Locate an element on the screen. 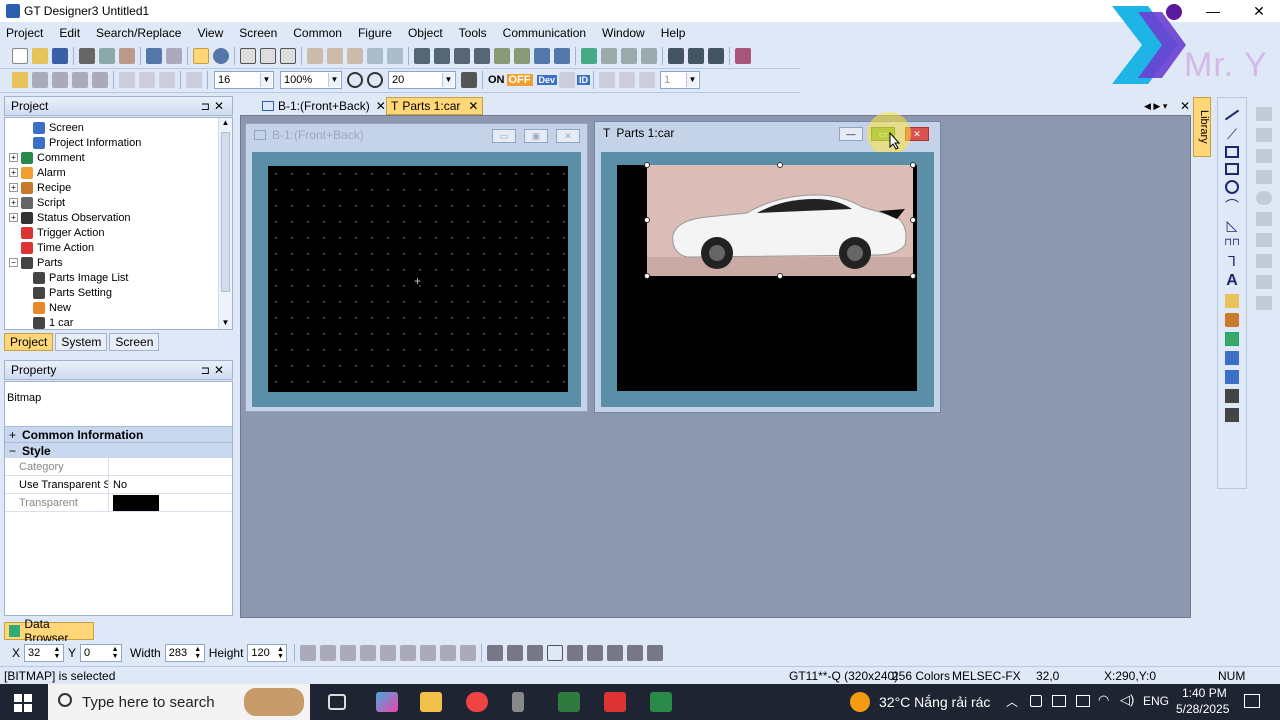 The height and width of the screenshot is (720, 1280). tree-item: + Script is located at coordinates (118, 202).